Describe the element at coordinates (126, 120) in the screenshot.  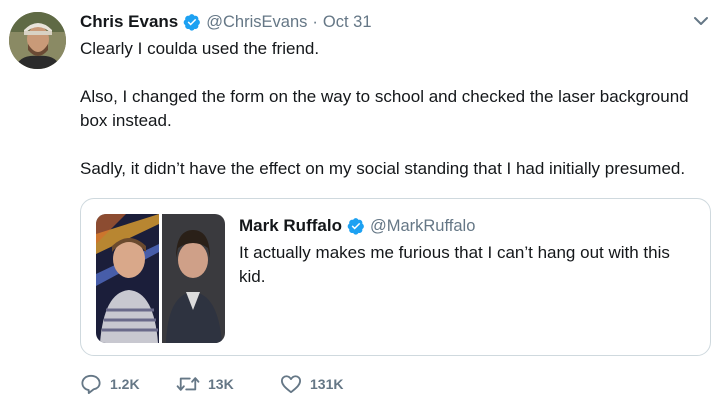
I see `tweet-line: box instead.` at that location.